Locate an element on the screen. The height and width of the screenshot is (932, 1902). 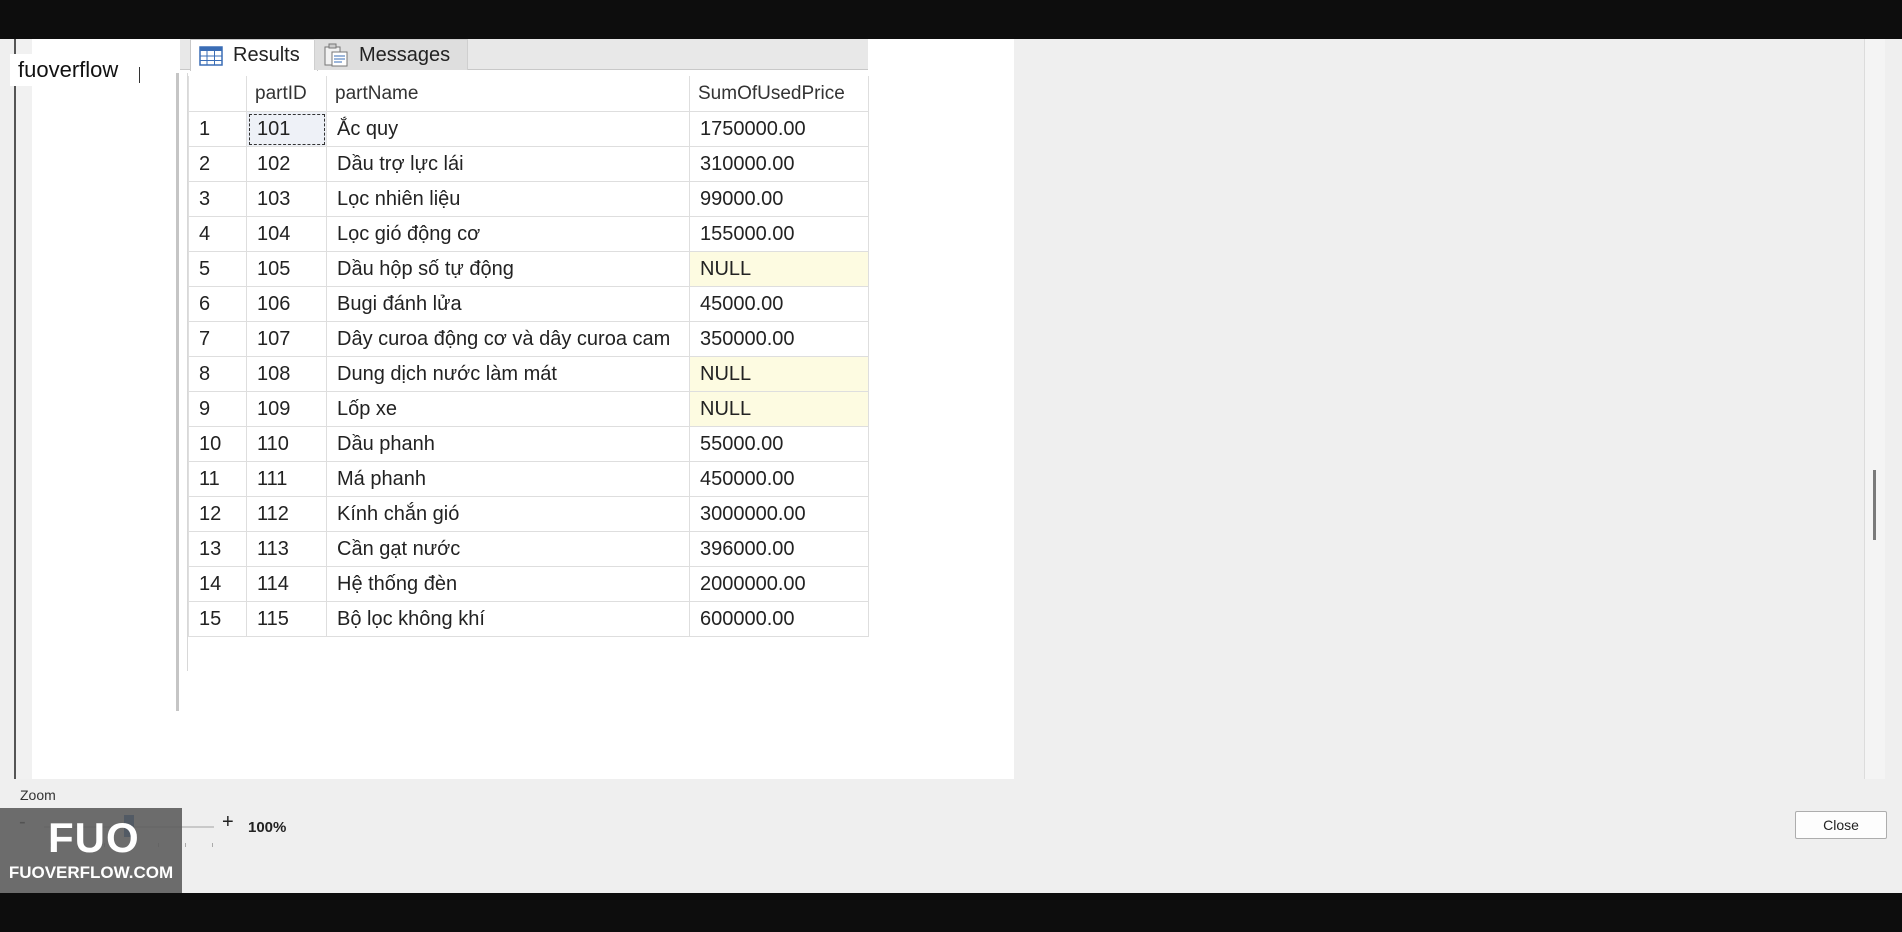
partname-cell: Dầu trợ lực lái is located at coordinates (508, 164).